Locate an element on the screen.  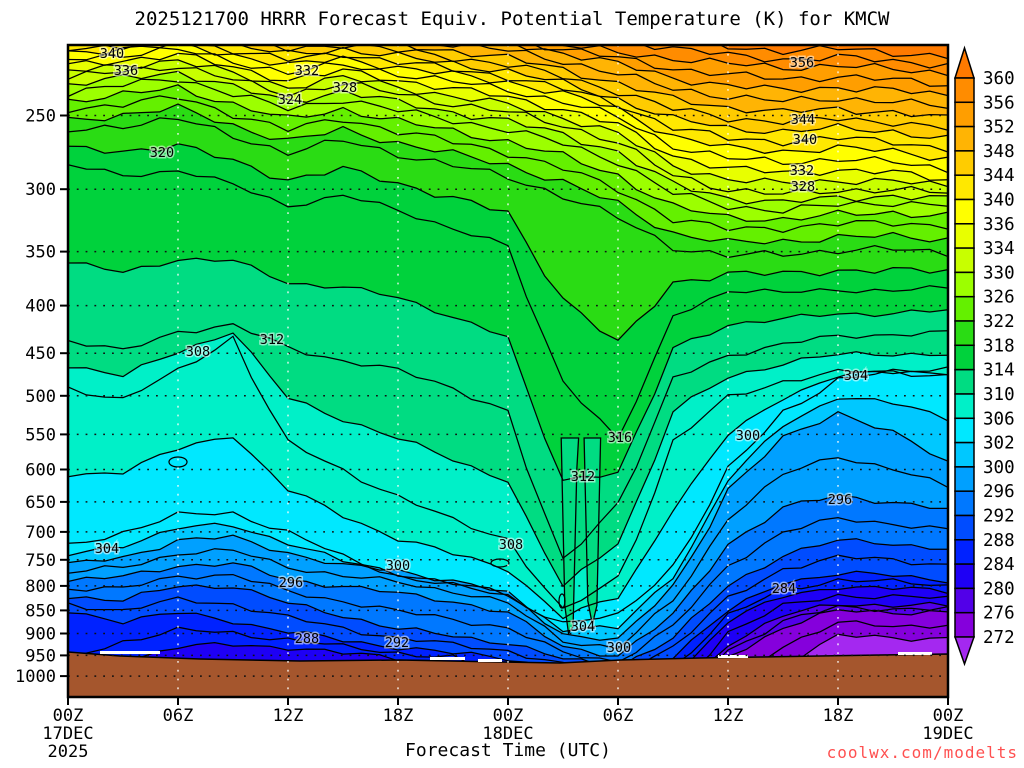
svg-text: 750 is located at coordinates (40, 561).